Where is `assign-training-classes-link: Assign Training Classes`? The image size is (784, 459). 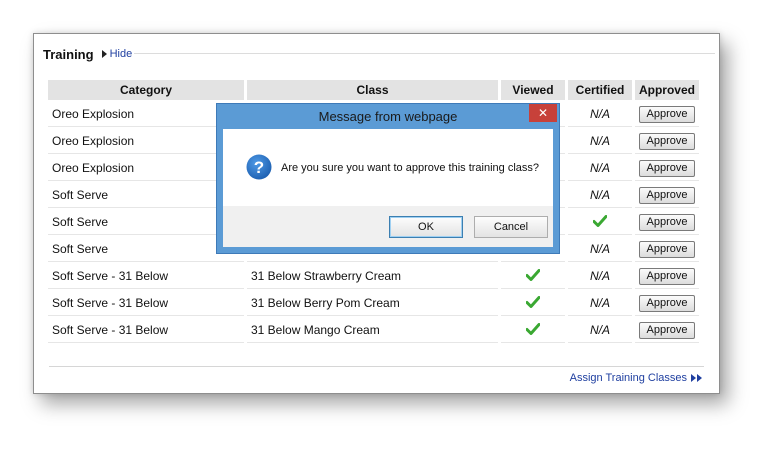 assign-training-classes-link: Assign Training Classes is located at coordinates (636, 378).